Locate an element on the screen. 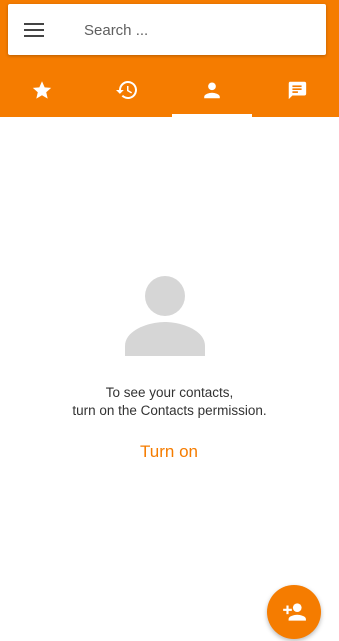  add-contact-icon is located at coordinates (294, 612).